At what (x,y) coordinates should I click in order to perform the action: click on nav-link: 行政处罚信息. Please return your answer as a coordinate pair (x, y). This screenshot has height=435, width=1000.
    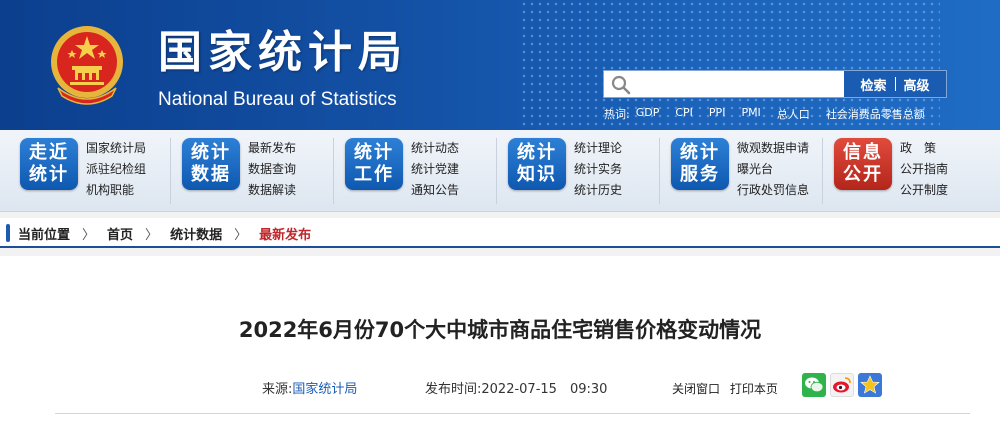
    Looking at the image, I should click on (773, 190).